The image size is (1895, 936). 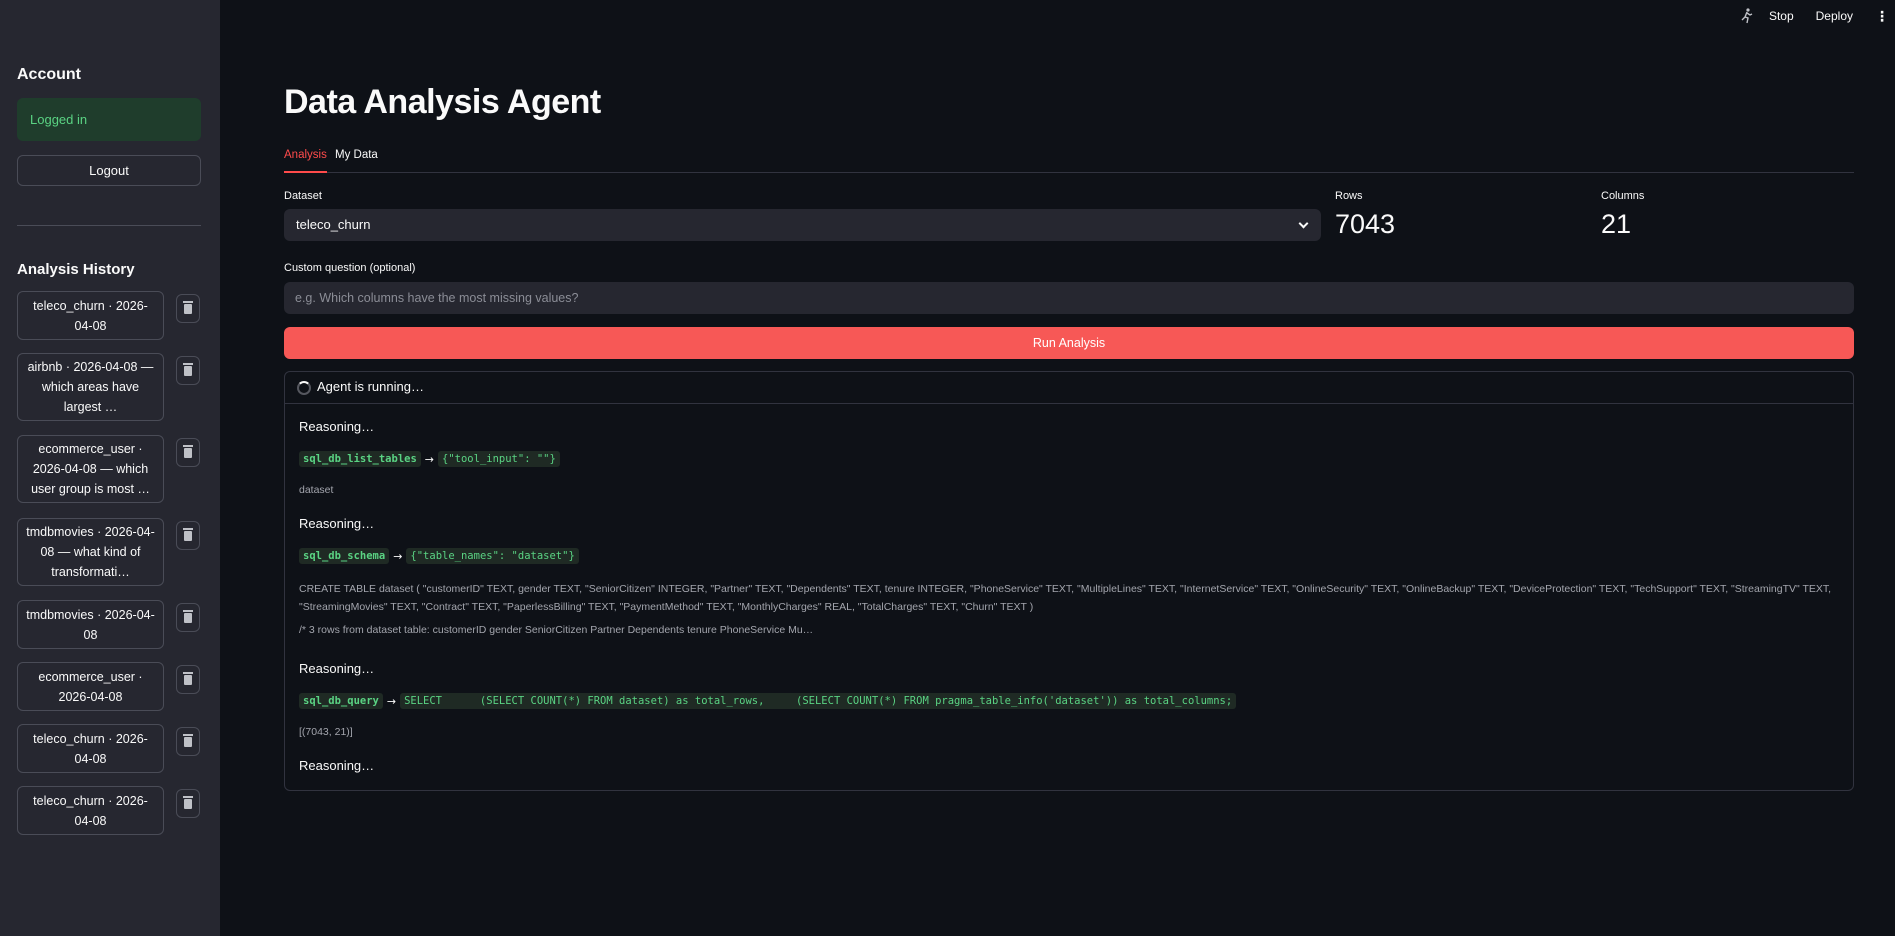 What do you see at coordinates (316, 490) in the screenshot?
I see `tool-output: dataset` at bounding box center [316, 490].